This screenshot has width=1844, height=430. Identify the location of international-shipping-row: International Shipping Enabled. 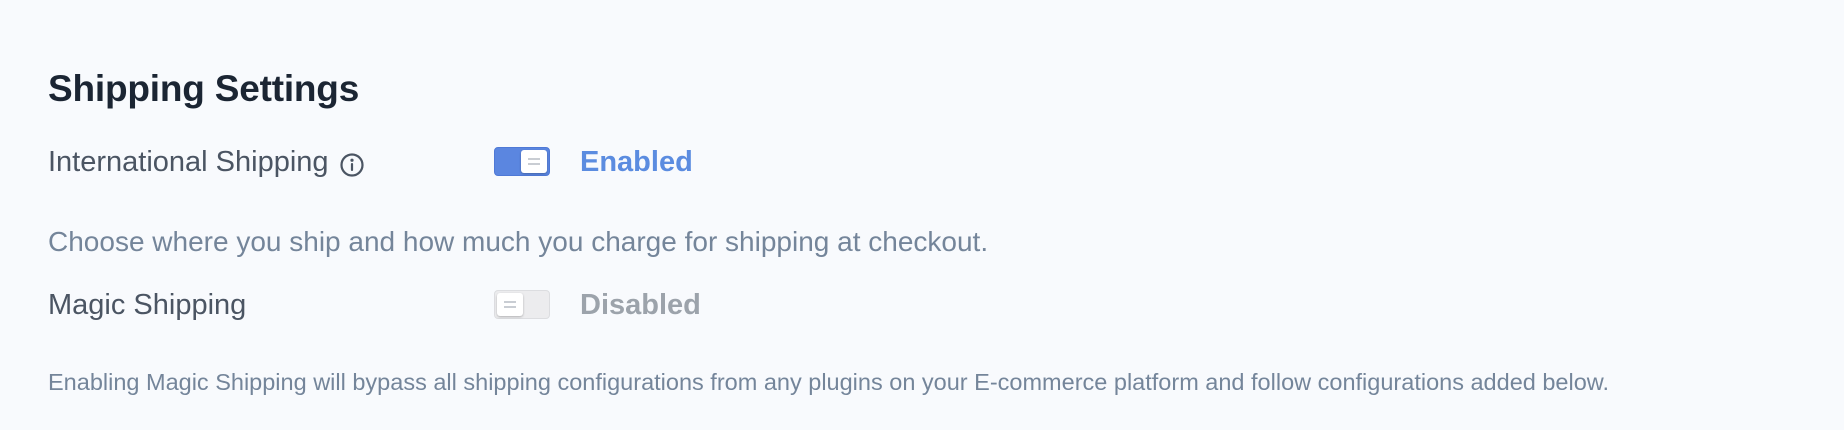
(548, 162).